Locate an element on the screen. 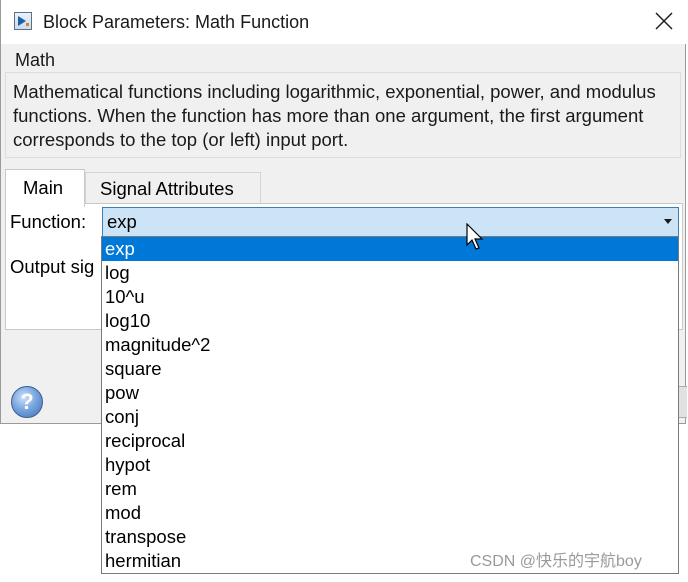 Image resolution: width=688 pixels, height=582 pixels. function-selected-value: exp is located at coordinates (122, 221).